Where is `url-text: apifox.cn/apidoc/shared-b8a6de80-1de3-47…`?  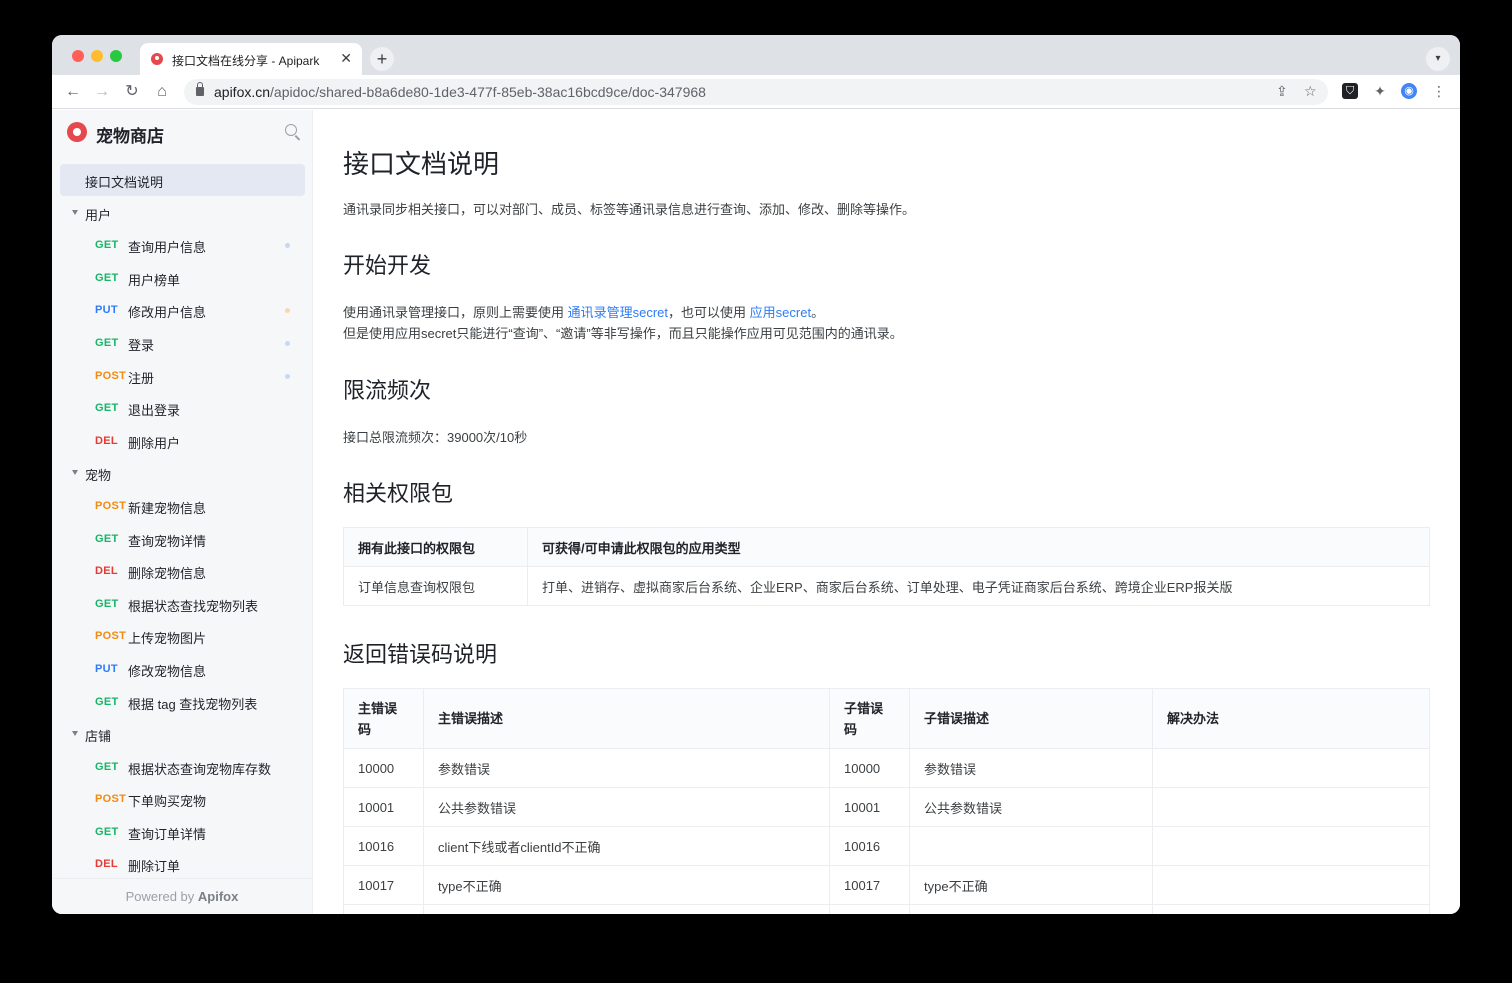
url-text: apifox.cn/apidoc/shared-b8a6de80-1de3-47… is located at coordinates (460, 92).